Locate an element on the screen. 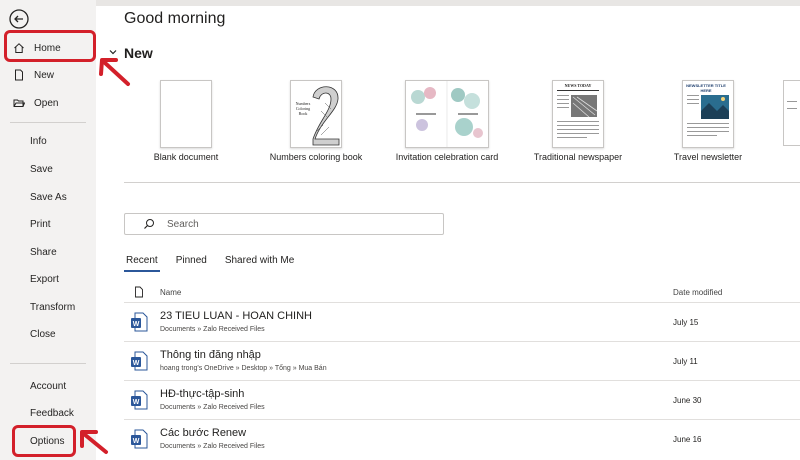 This screenshot has width=800, height=460. template-label: Blank document is located at coordinates (186, 157).